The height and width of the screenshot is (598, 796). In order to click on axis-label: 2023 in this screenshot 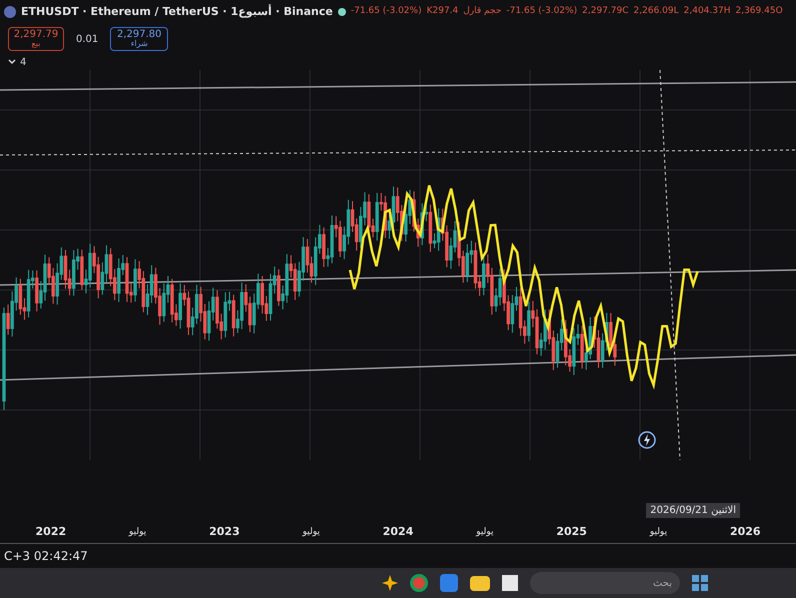, I will do `click(224, 532)`.